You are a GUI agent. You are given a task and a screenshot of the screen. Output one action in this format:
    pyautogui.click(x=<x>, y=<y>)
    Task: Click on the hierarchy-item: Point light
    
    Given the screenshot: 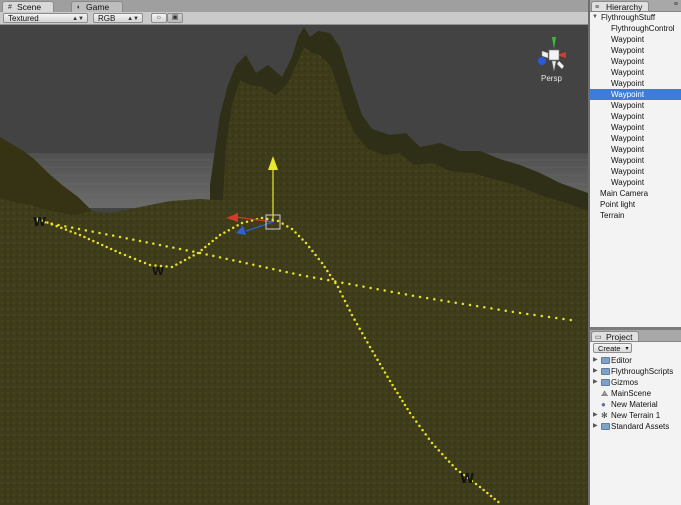 What is the action you would take?
    pyautogui.click(x=635, y=204)
    